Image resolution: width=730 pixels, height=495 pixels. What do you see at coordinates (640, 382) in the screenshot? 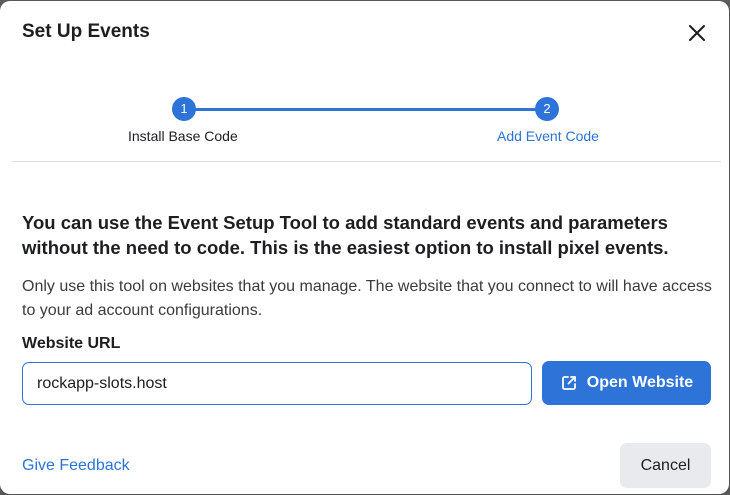
I see `open-website-label: Open Website` at bounding box center [640, 382].